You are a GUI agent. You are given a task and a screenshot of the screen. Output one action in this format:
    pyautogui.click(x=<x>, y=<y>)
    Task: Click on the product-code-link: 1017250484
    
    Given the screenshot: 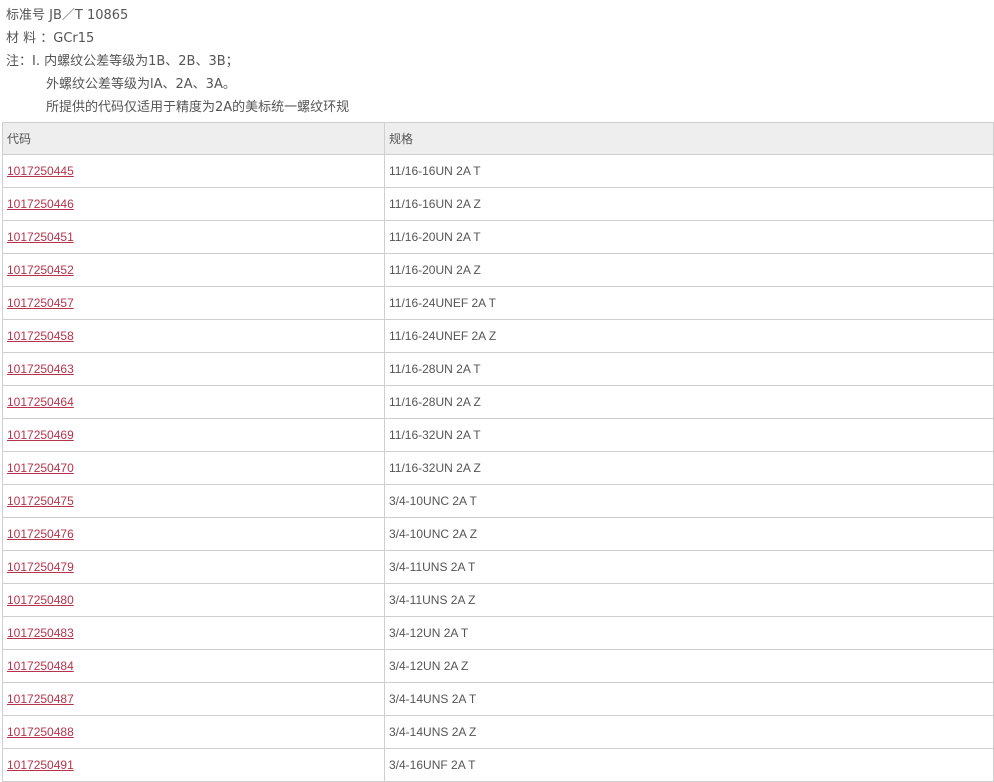 What is the action you would take?
    pyautogui.click(x=40, y=666)
    